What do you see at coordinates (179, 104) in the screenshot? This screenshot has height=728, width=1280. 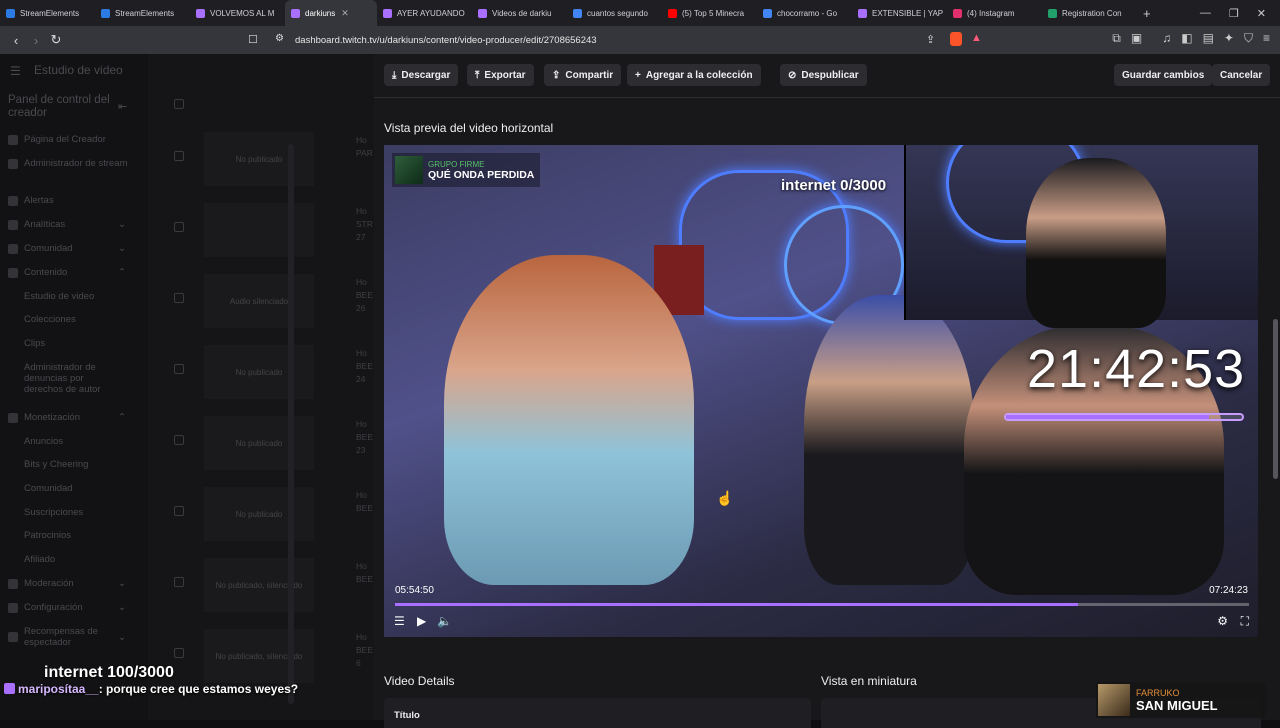 I see `select-all-checkbox` at bounding box center [179, 104].